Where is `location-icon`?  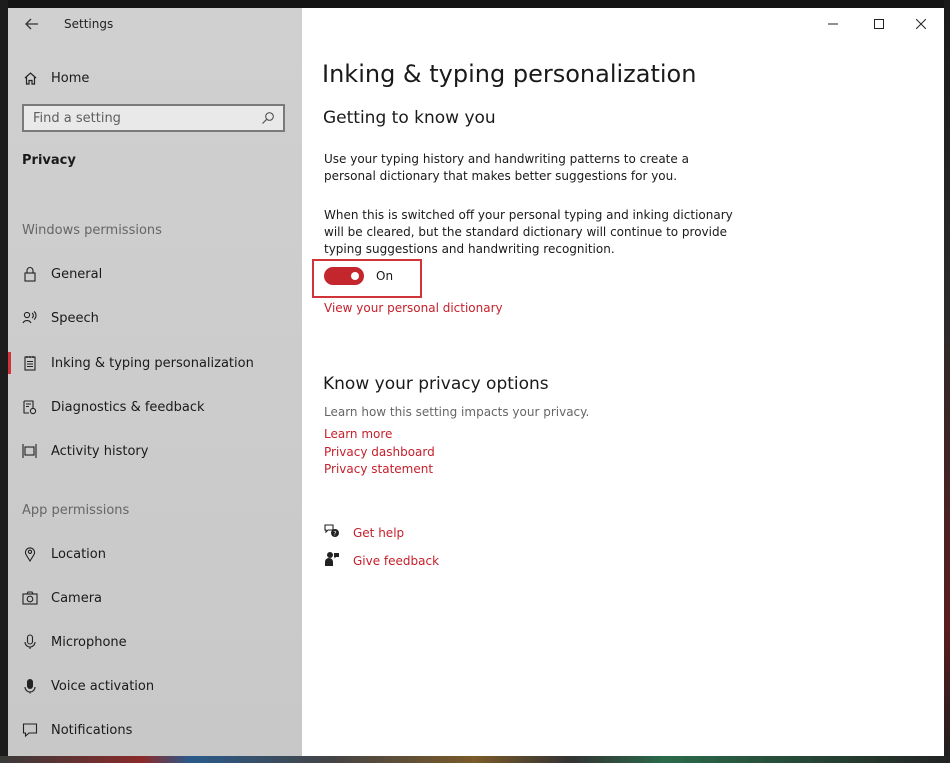
location-icon is located at coordinates (30, 554).